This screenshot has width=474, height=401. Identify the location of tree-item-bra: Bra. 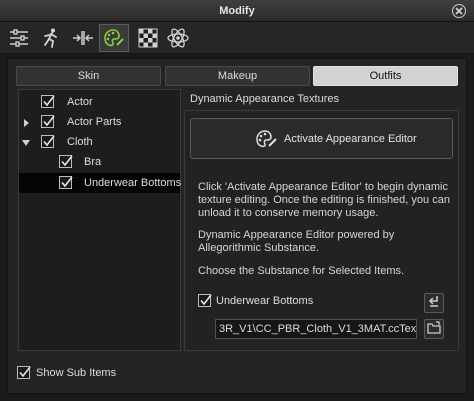
(99, 162).